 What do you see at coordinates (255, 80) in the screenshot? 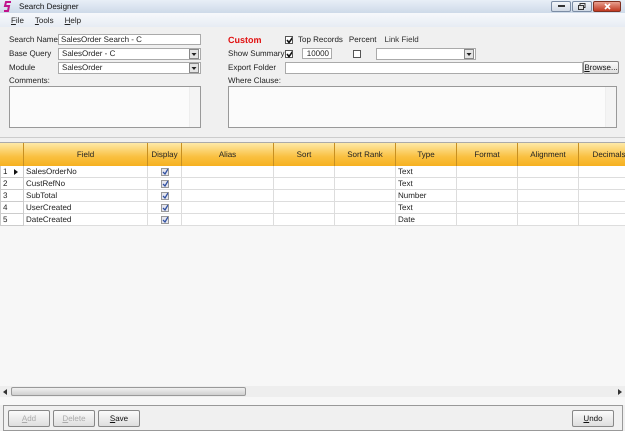
I see `field-label: Where Clause:` at bounding box center [255, 80].